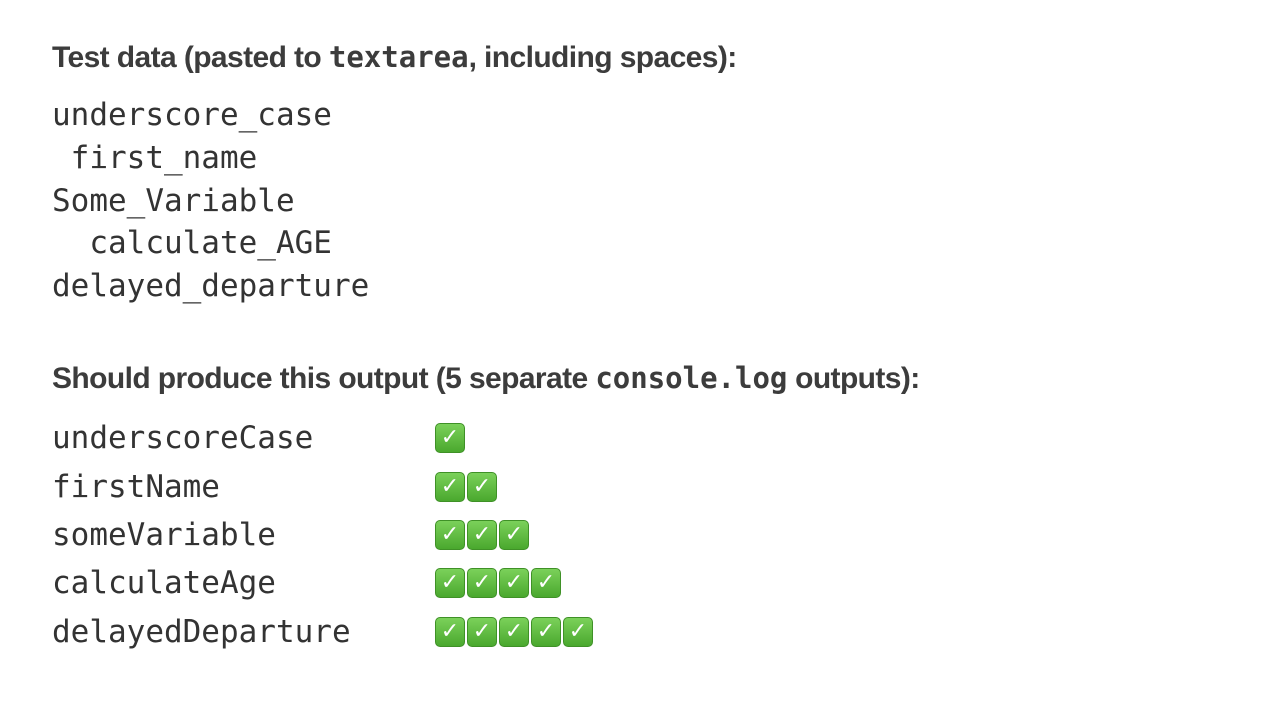 This screenshot has width=1268, height=702. What do you see at coordinates (155, 157) in the screenshot?
I see `input-line: first_name` at bounding box center [155, 157].